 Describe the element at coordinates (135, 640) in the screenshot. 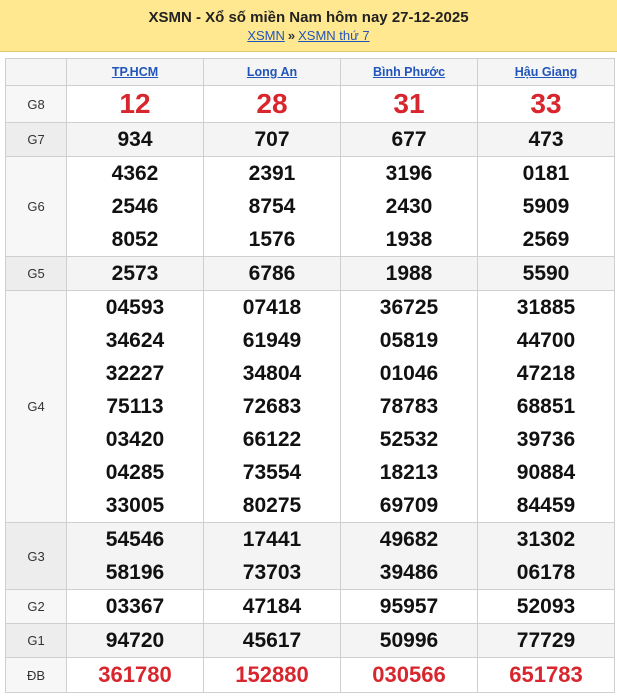

I see `result-number: 94720` at that location.